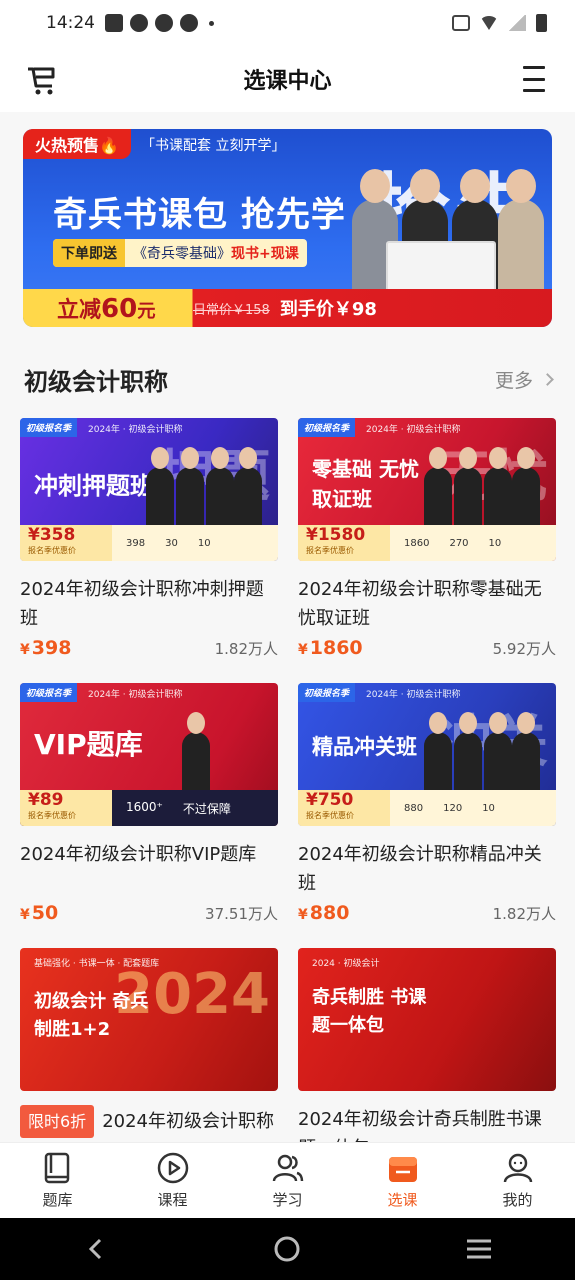 The height and width of the screenshot is (1280, 575). I want to click on thumb-title: 初级会计 奇兵制胜1+2, so click(91, 1015).